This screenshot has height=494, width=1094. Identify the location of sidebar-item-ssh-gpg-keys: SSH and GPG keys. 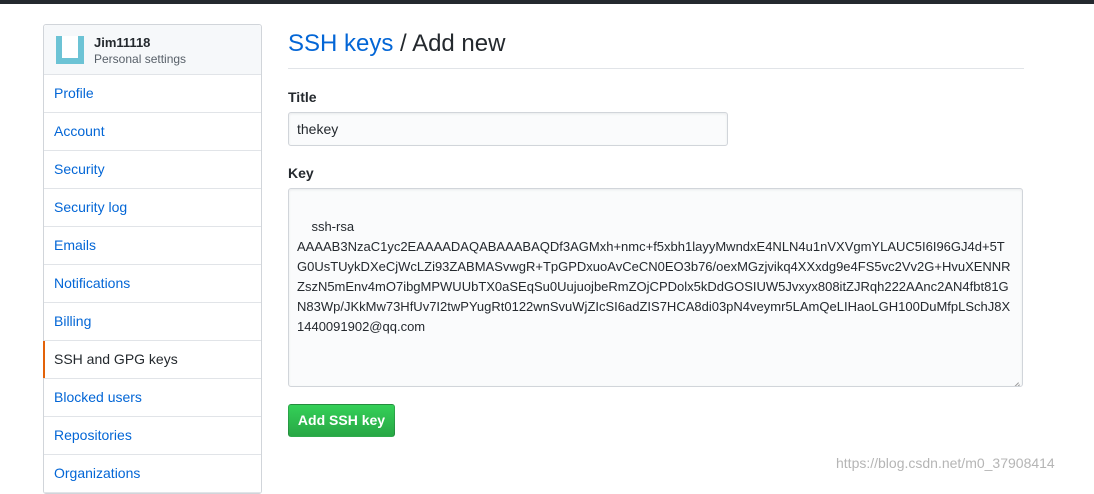
(152, 360).